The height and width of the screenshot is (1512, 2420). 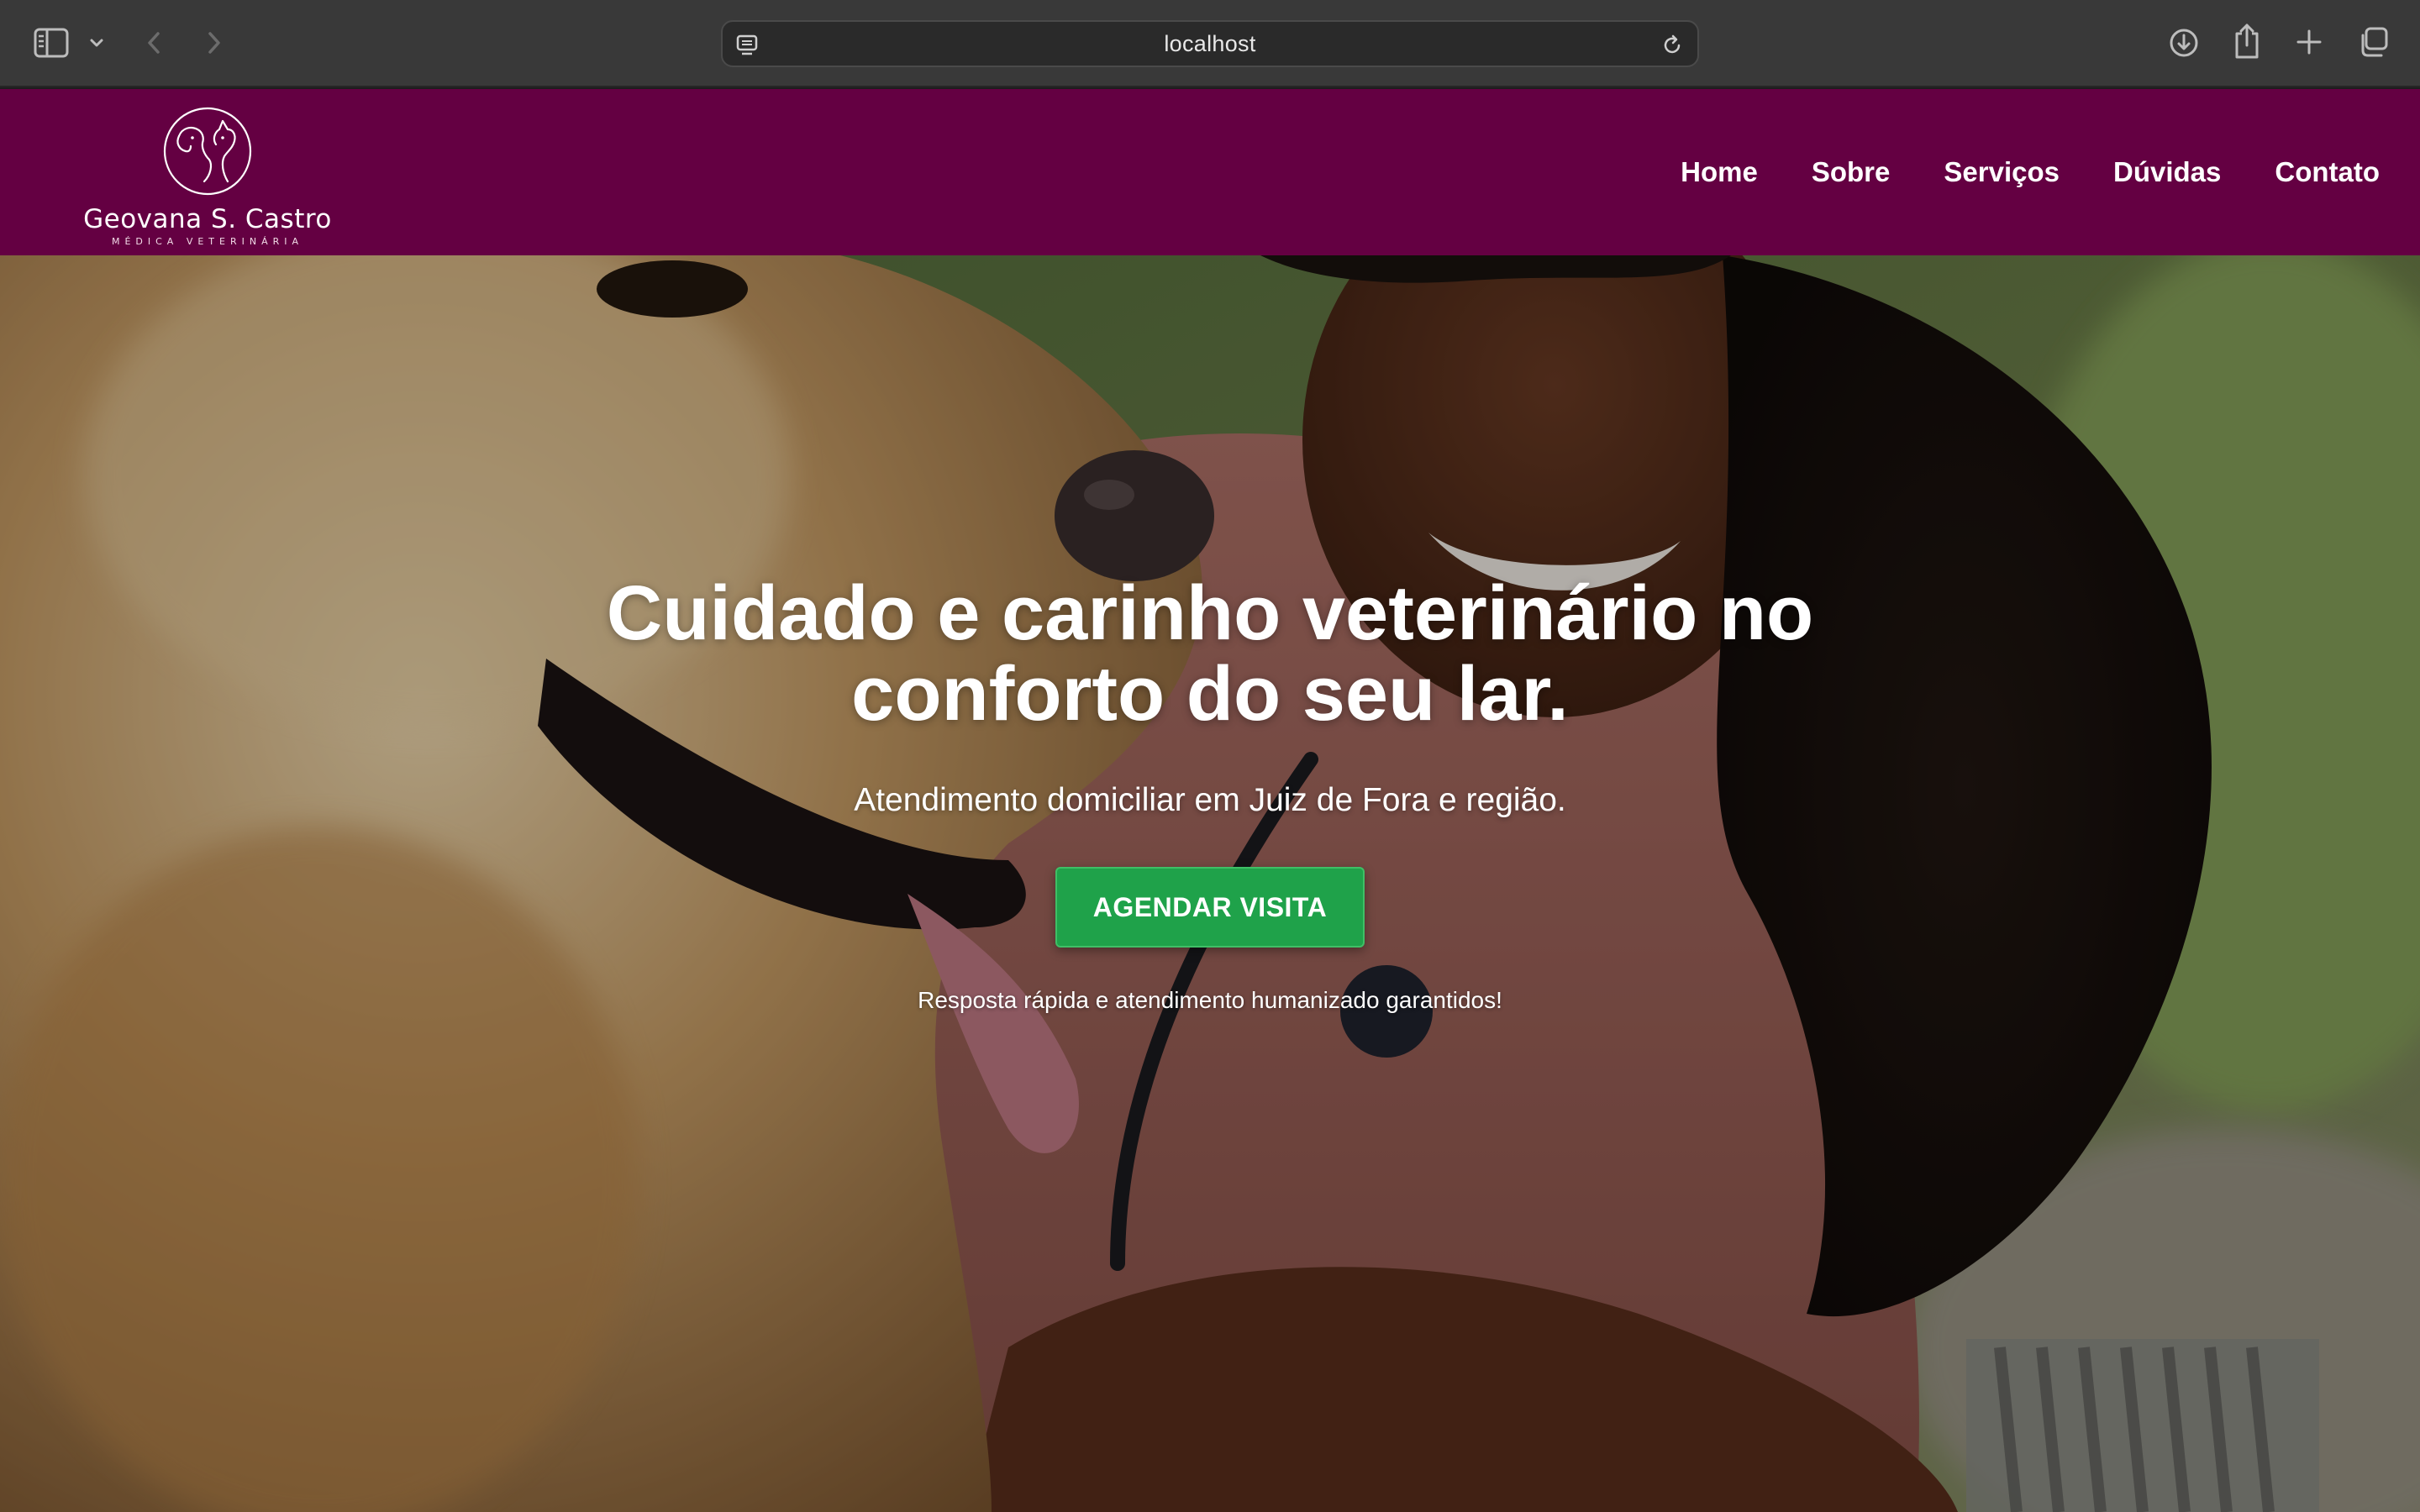 I want to click on forward-arrow-icon, so click(x=214, y=43).